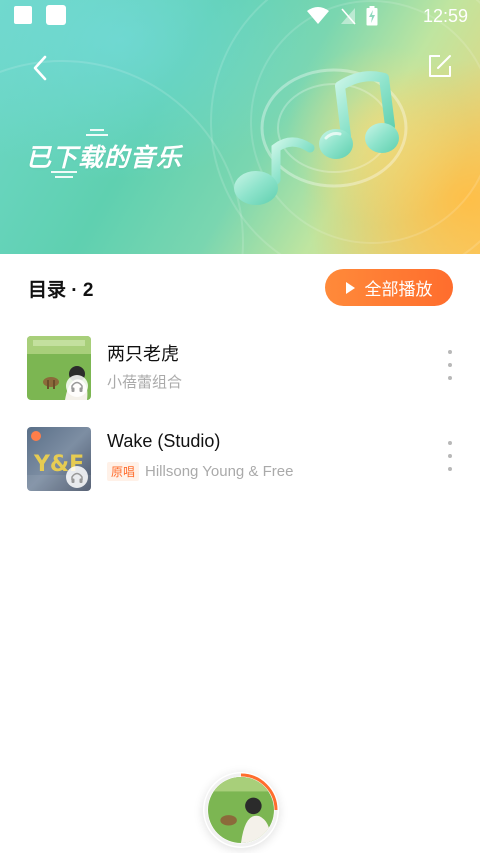 This screenshot has height=853, width=480. Describe the element at coordinates (350, 287) in the screenshot. I see `play-icon` at that location.